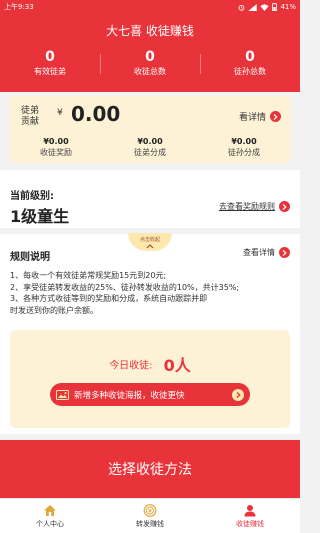 This screenshot has height=533, width=320. I want to click on reward-rules-label: 去查看奖励规则, so click(247, 206).